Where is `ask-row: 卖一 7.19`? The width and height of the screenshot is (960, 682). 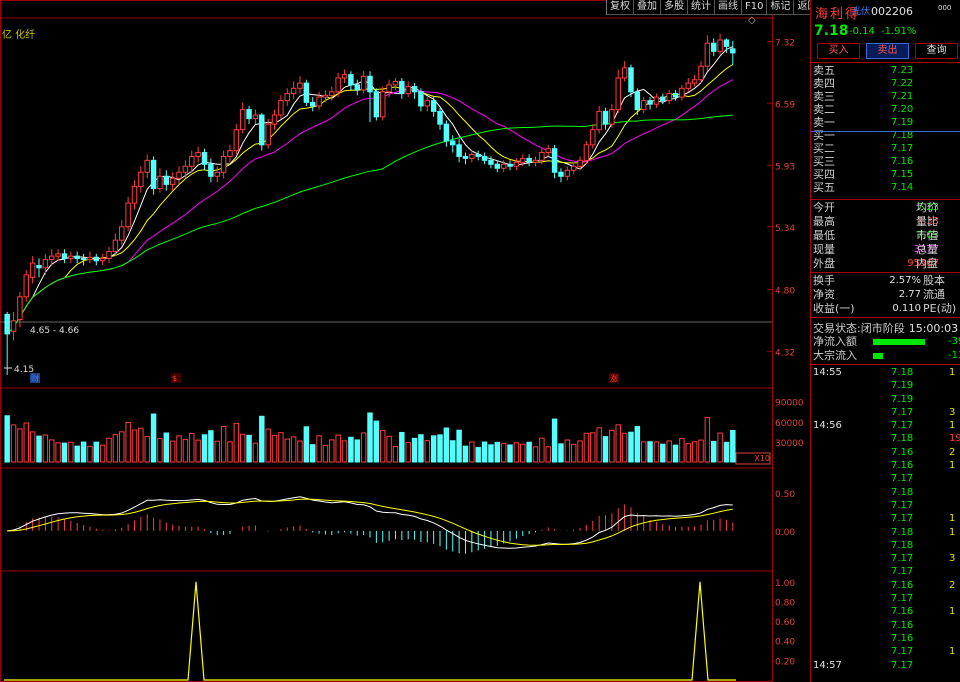 ask-row: 卖一 7.19 is located at coordinates (885, 122).